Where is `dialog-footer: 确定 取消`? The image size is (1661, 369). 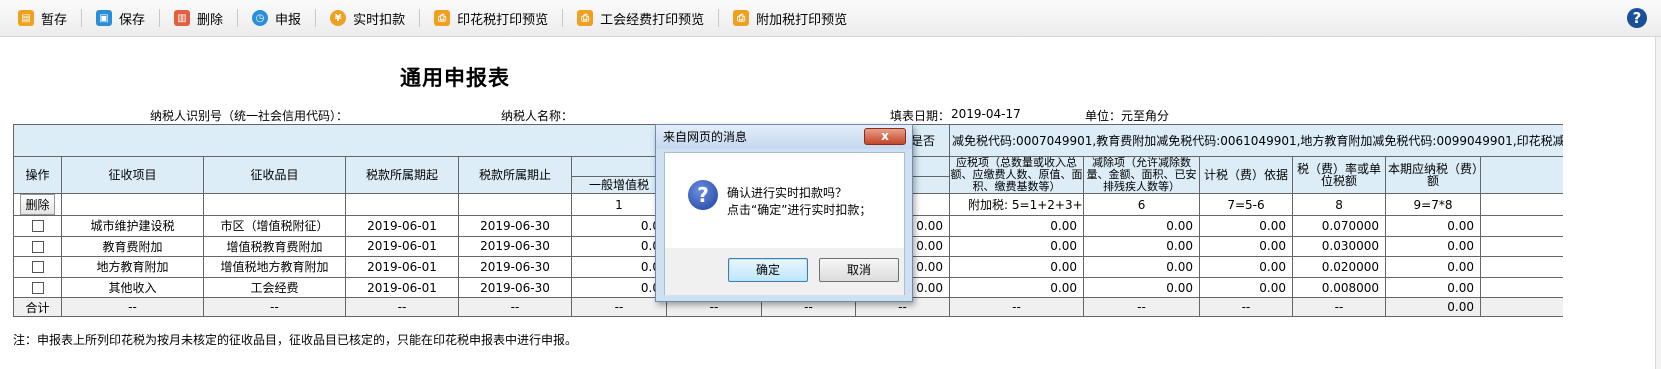 dialog-footer: 确定 取消 is located at coordinates (784, 271).